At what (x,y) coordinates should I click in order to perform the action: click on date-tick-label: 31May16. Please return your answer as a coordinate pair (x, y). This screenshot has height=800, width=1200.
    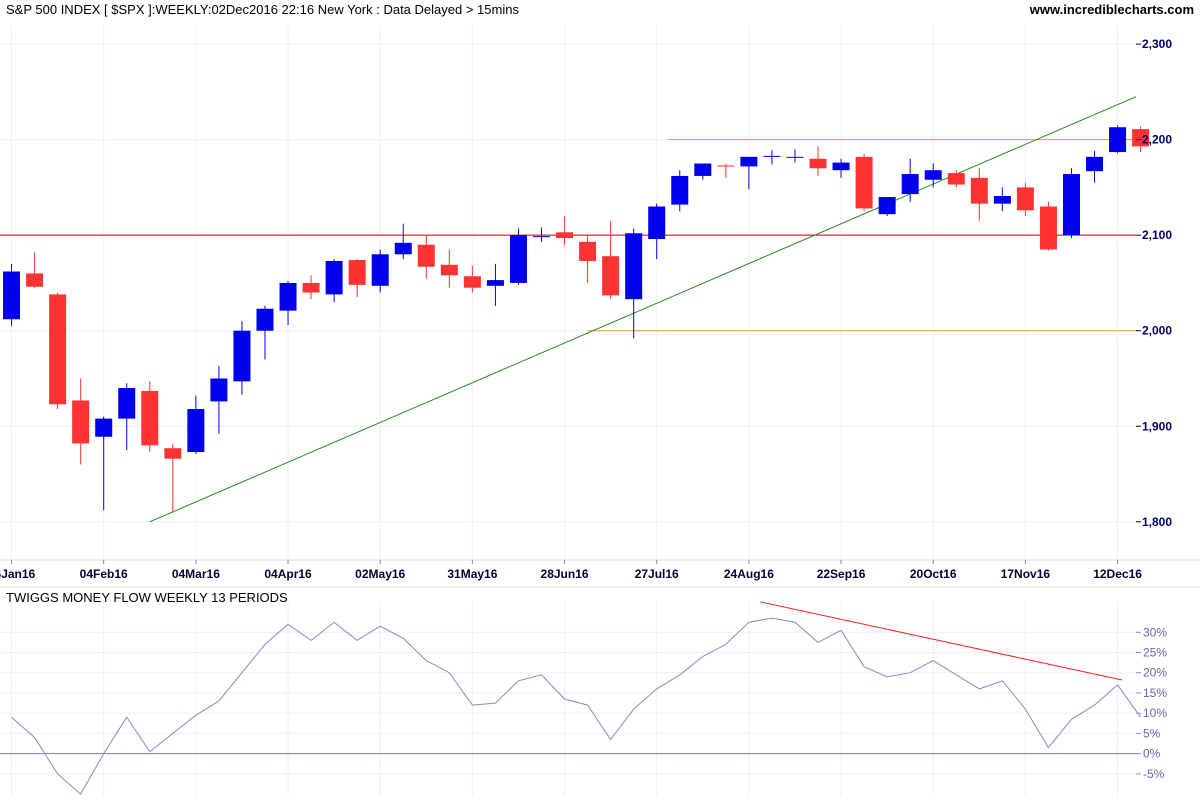
    Looking at the image, I should click on (472, 574).